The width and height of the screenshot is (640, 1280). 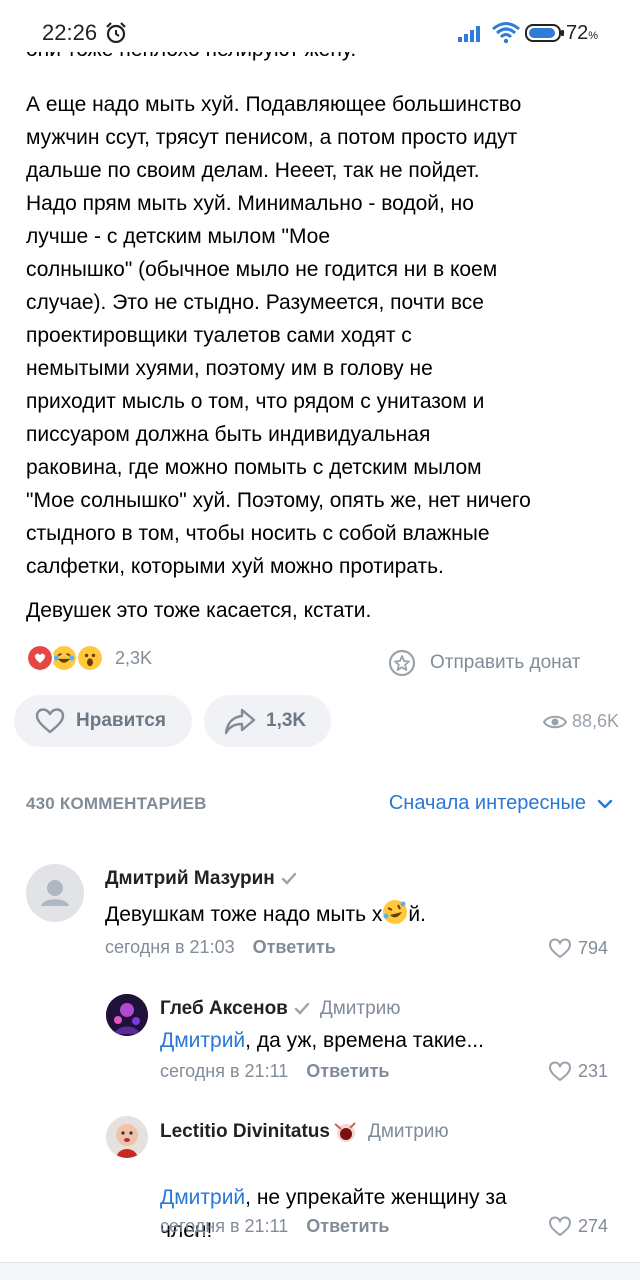 I want to click on comment-meta: сегодня в 21:03 Ответить, so click(x=220, y=947).